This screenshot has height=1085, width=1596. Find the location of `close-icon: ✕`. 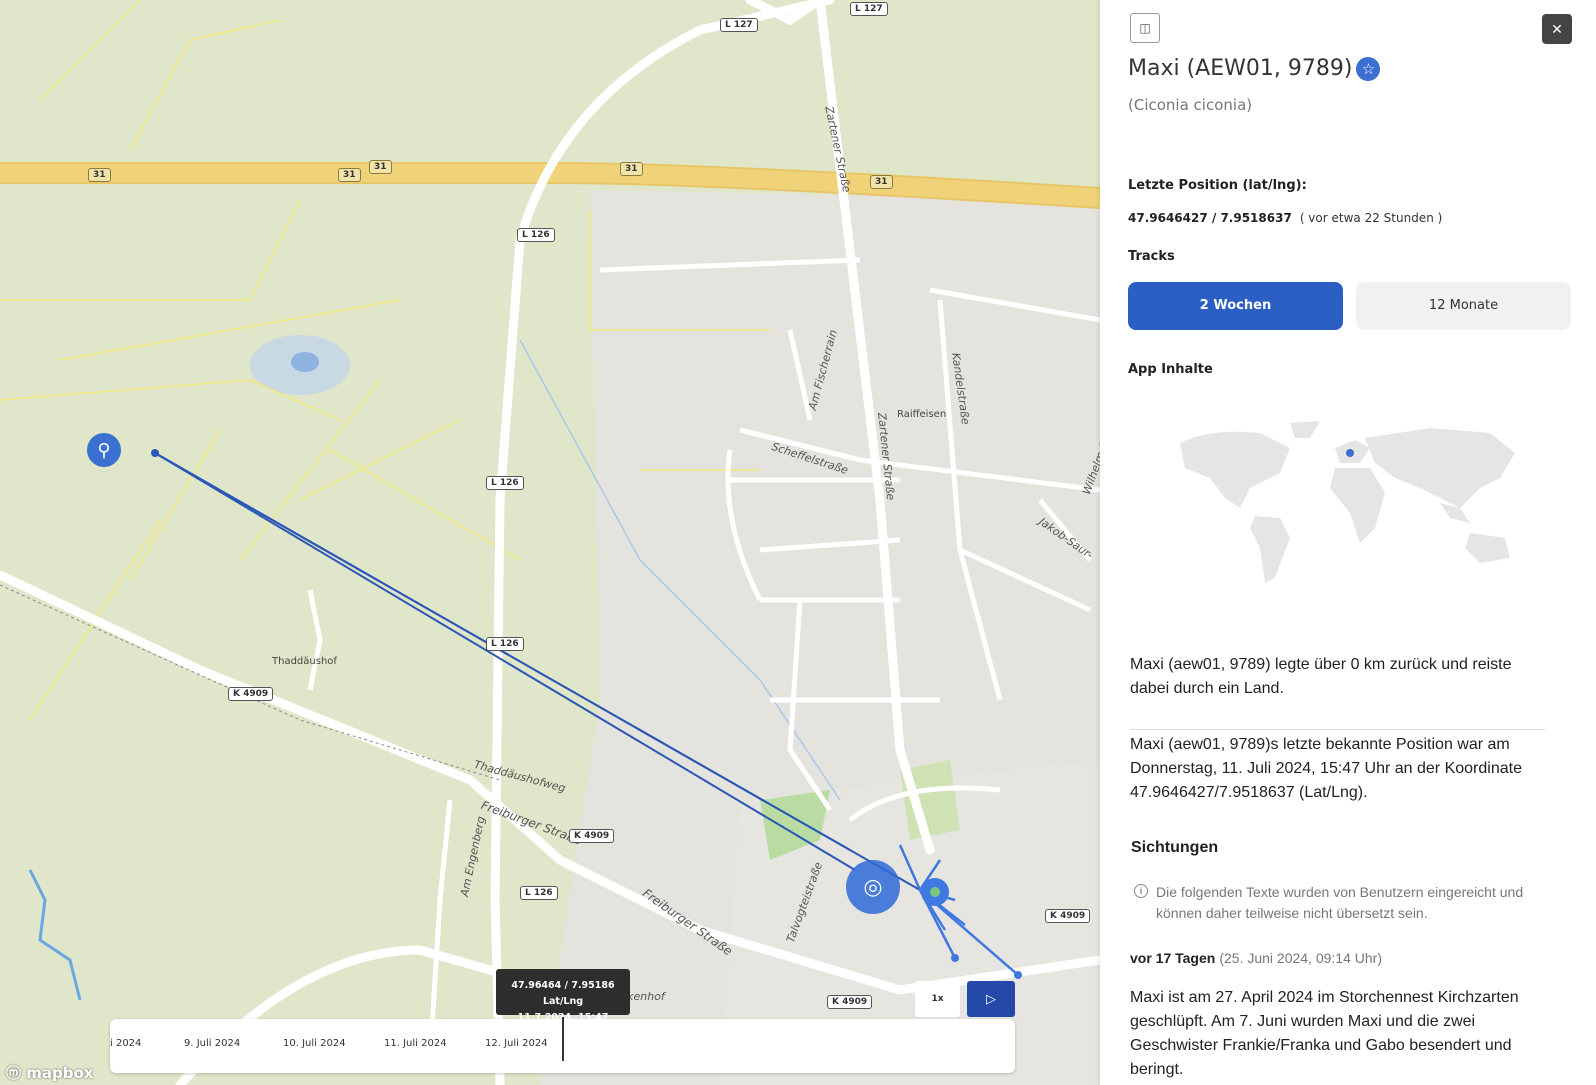

close-icon: ✕ is located at coordinates (1557, 29).